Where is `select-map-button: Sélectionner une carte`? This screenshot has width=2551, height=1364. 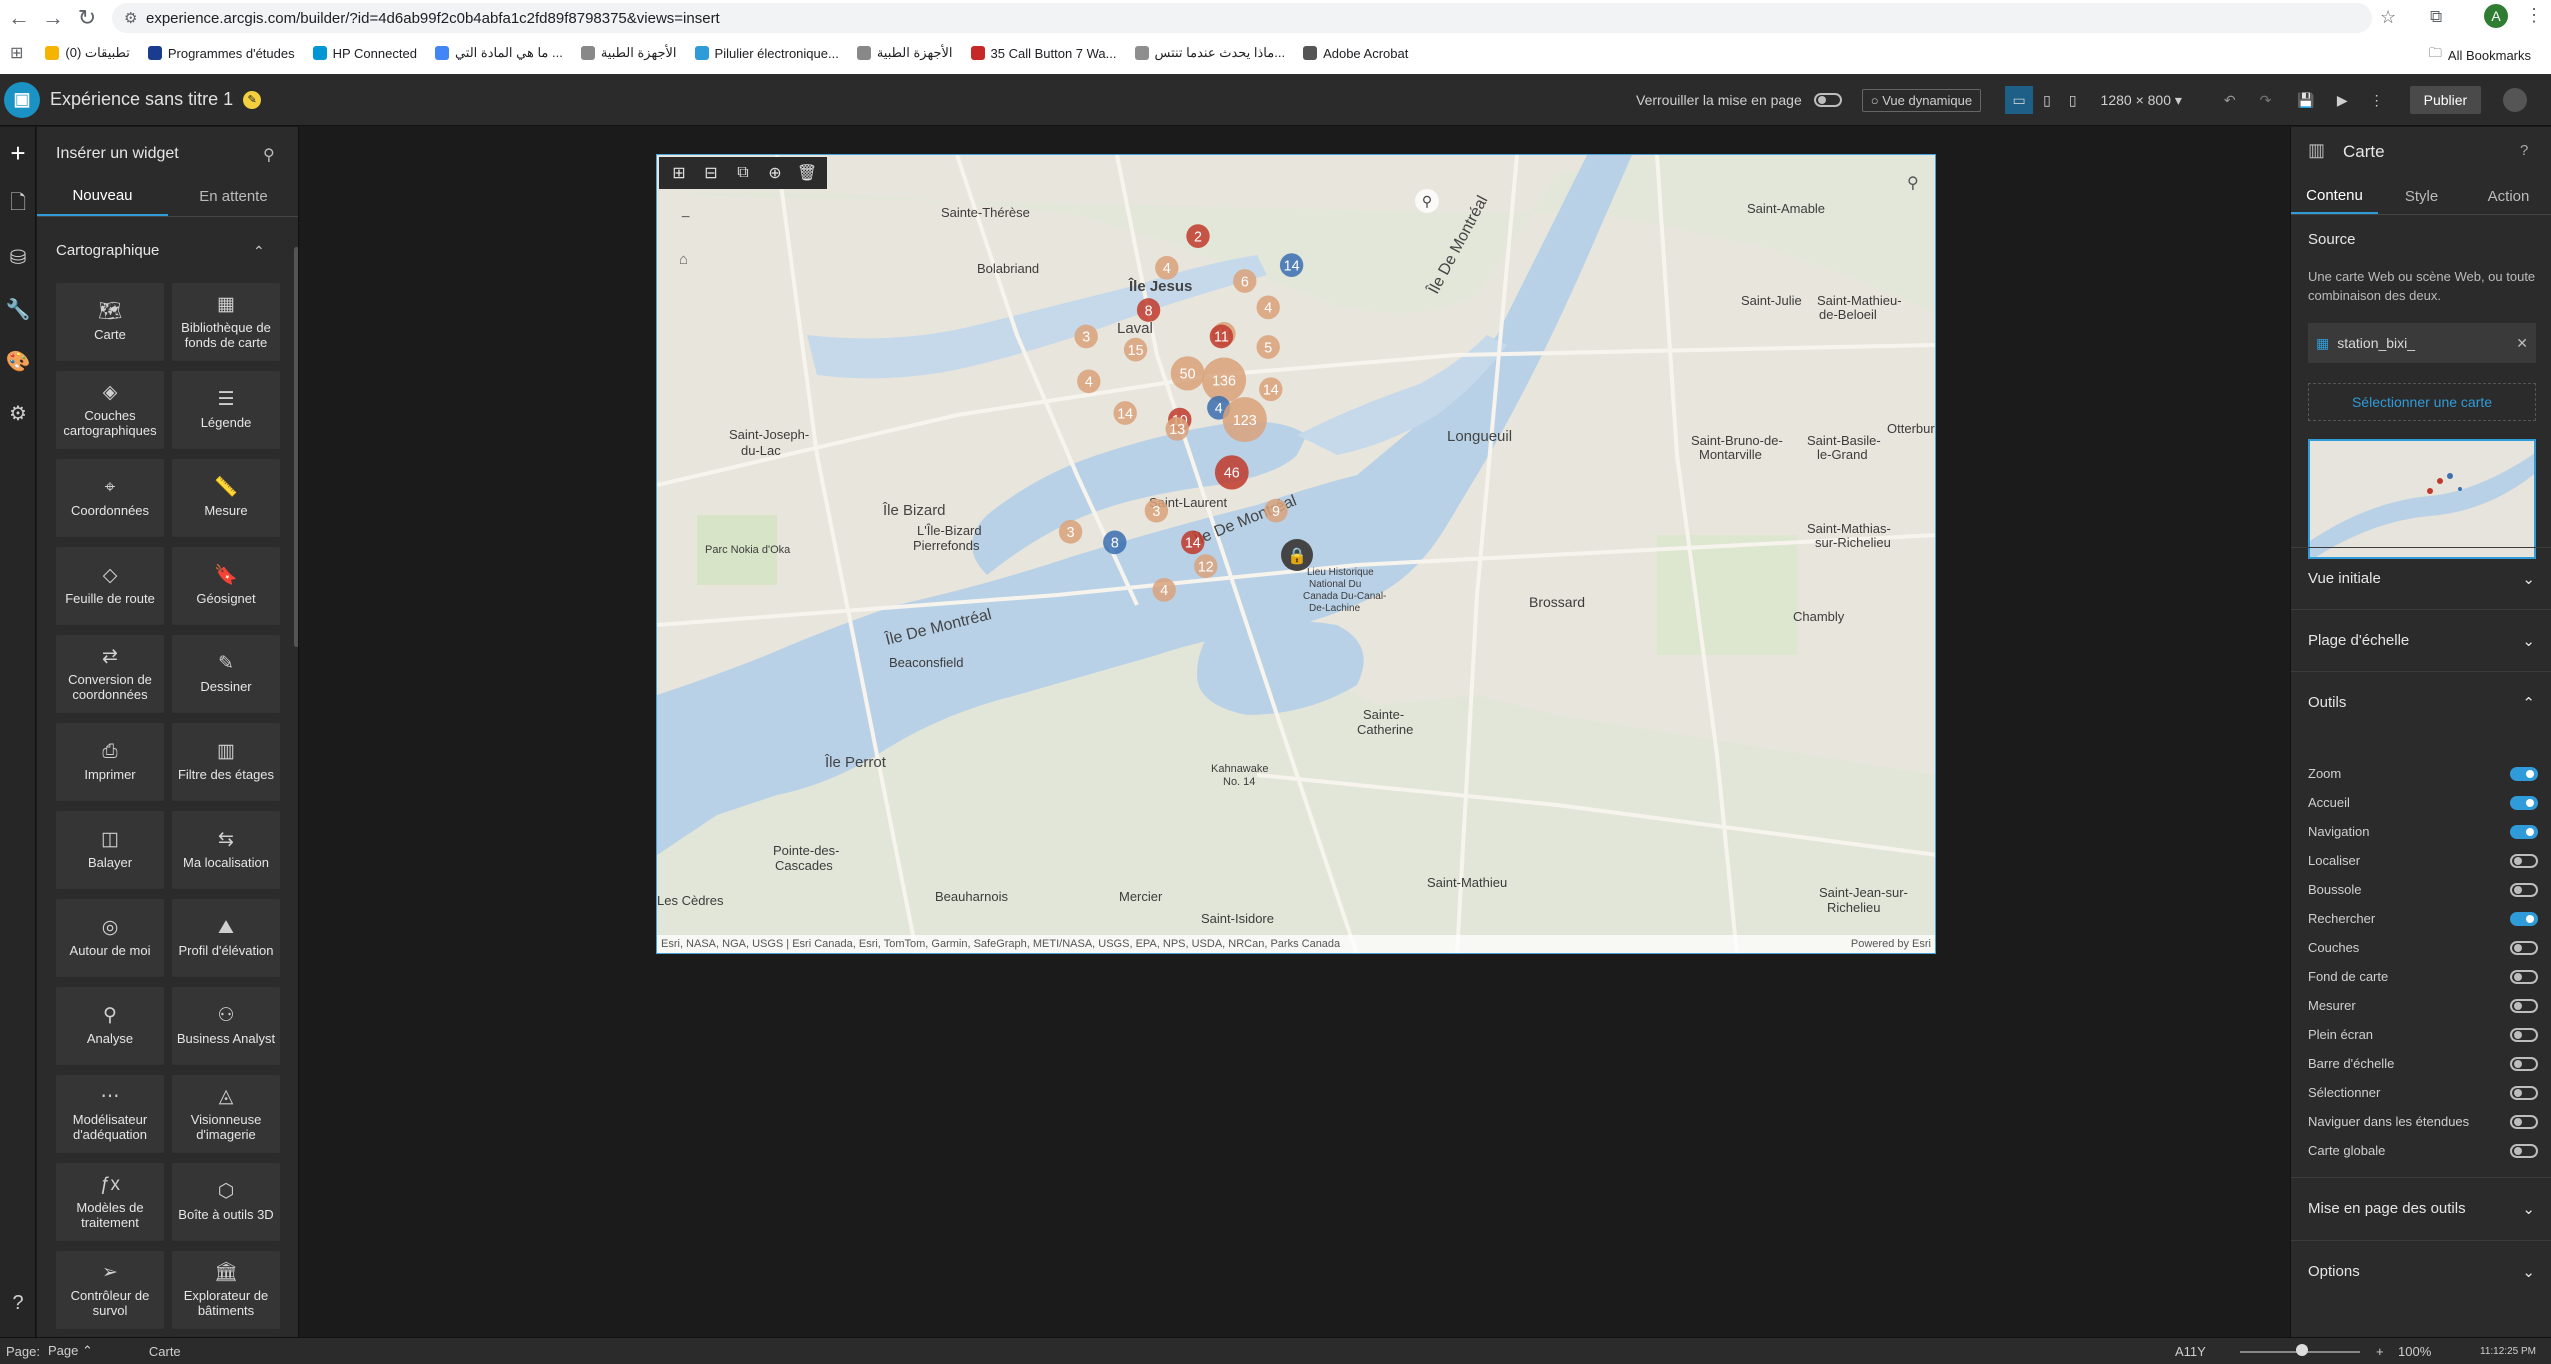
select-map-button: Sélectionner une carte is located at coordinates (2422, 402).